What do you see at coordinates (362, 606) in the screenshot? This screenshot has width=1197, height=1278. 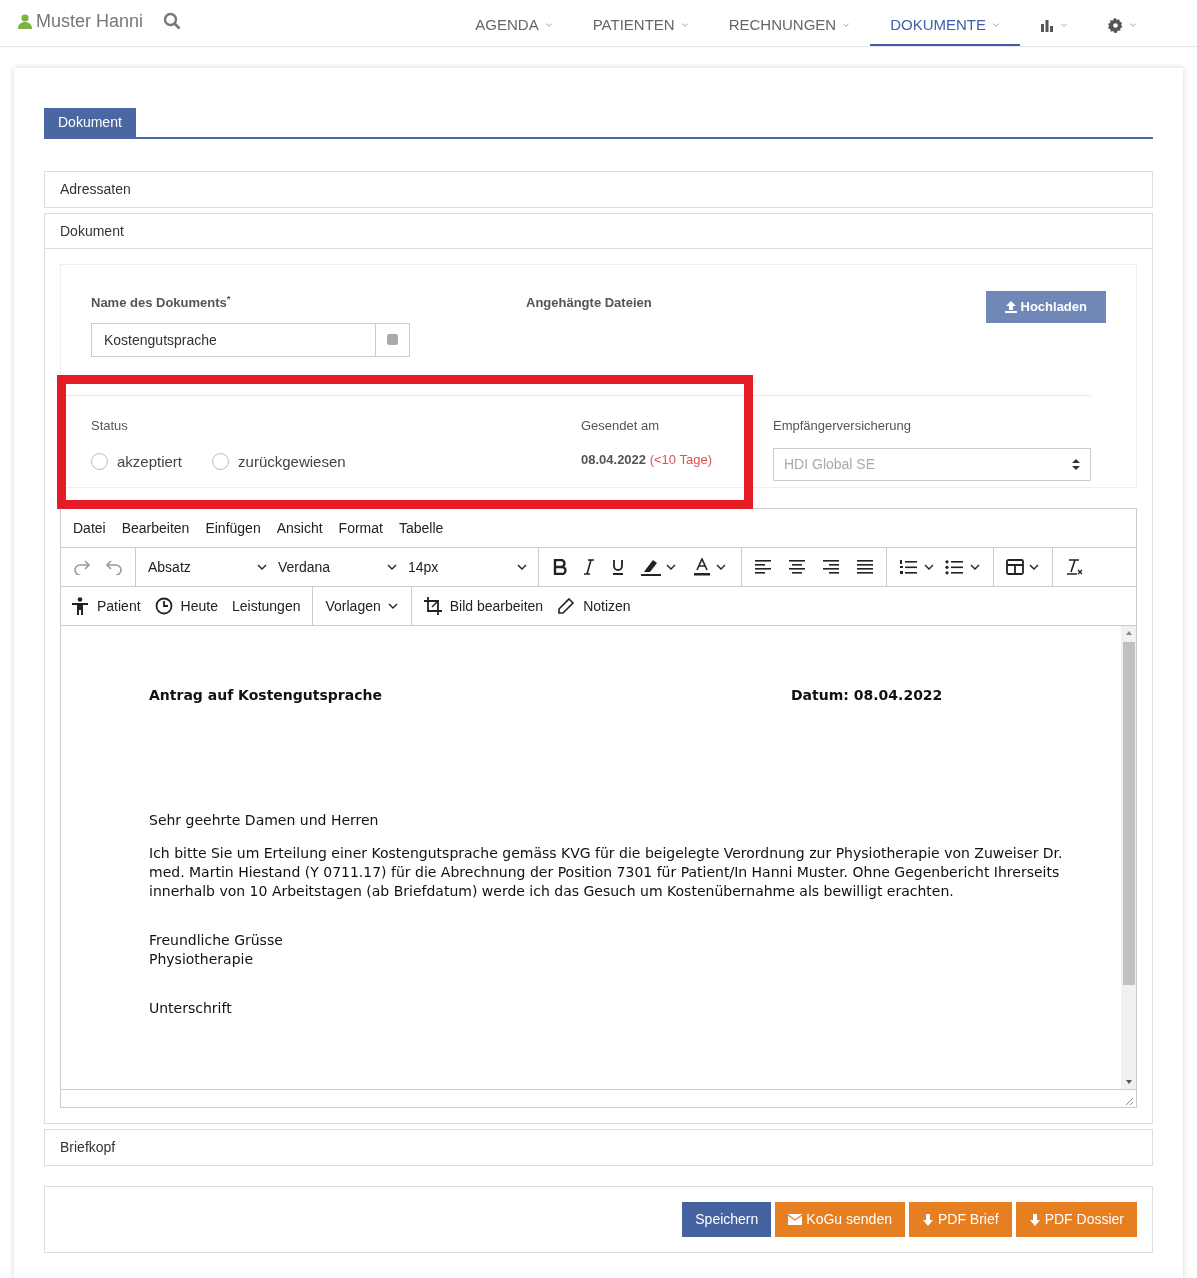 I see `templates-dropdown: Vorlagen` at bounding box center [362, 606].